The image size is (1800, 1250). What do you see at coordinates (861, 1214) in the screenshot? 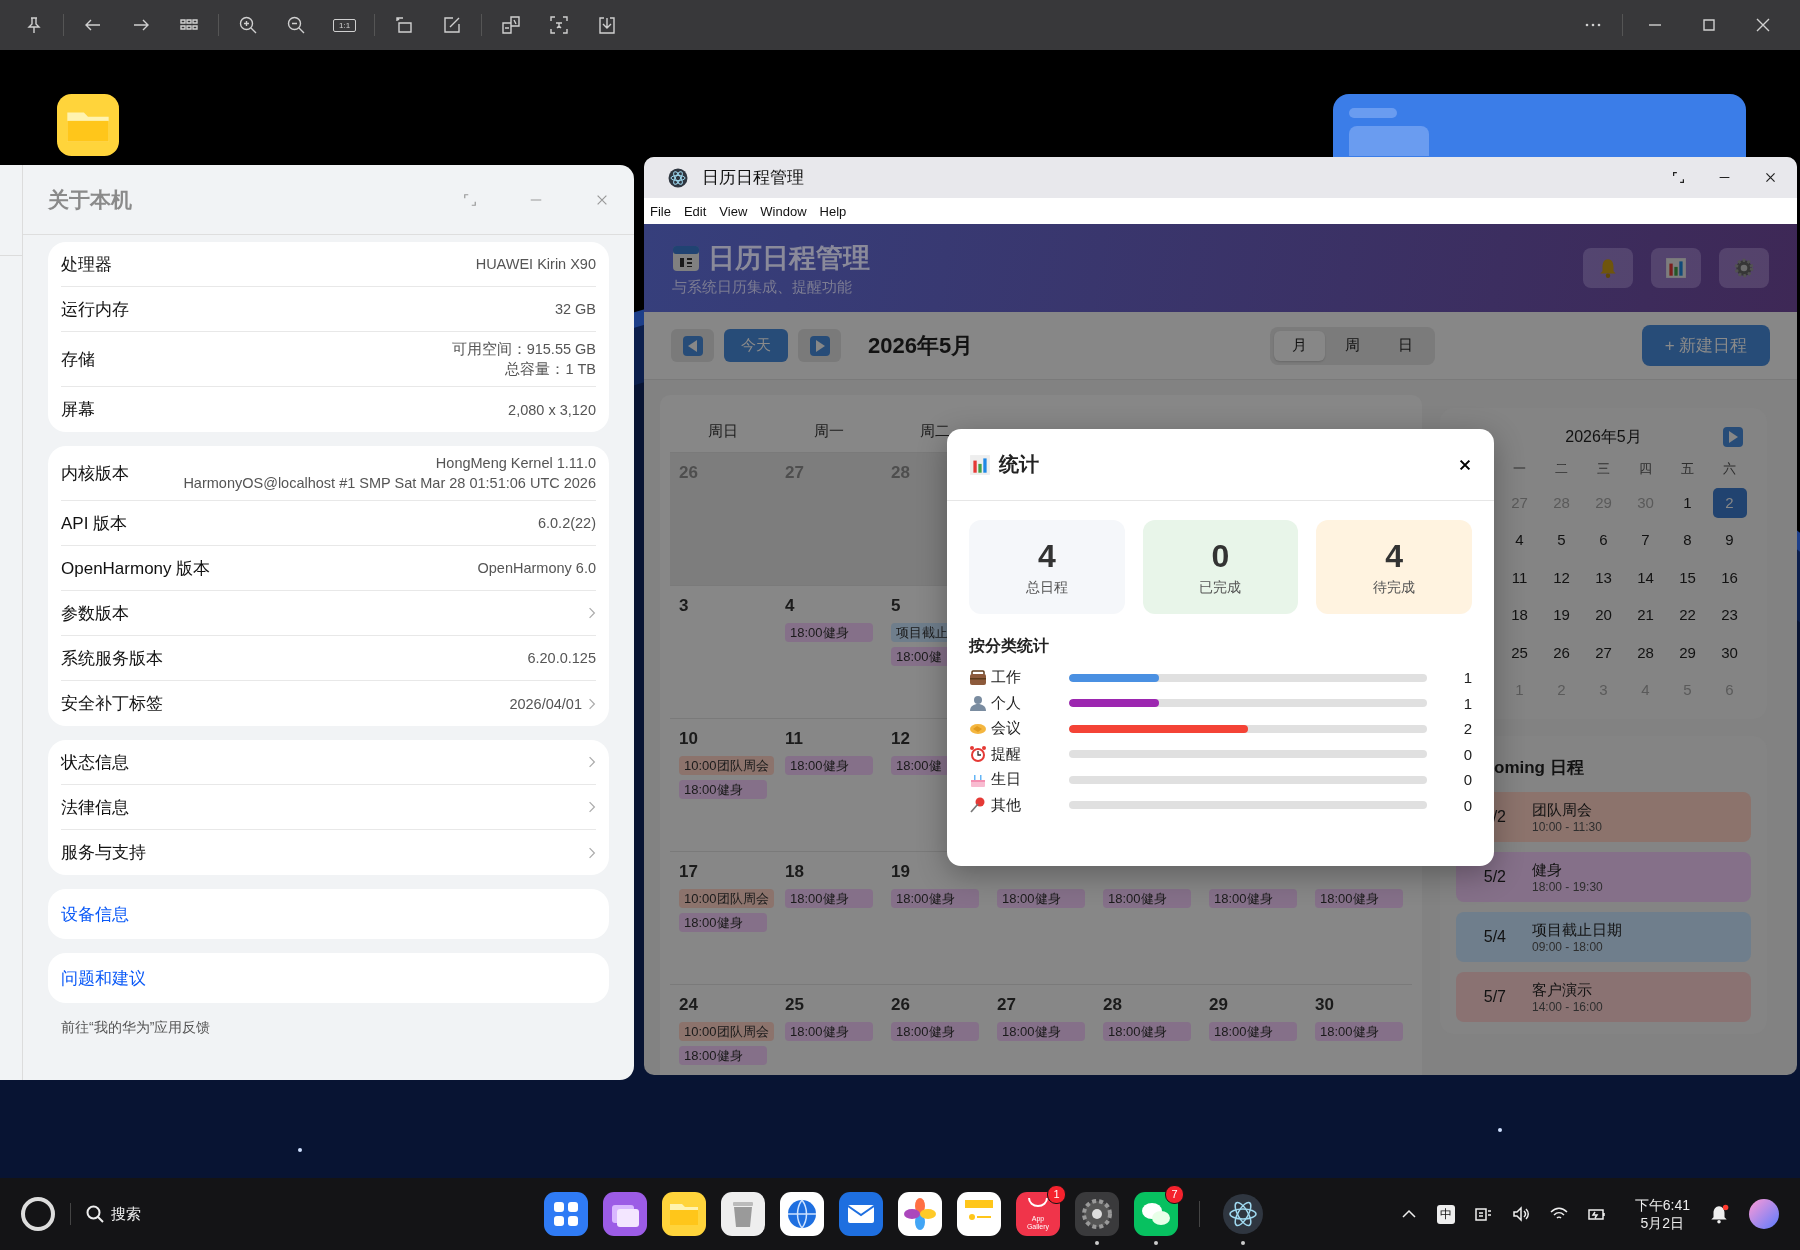
I see `mail-icon` at bounding box center [861, 1214].